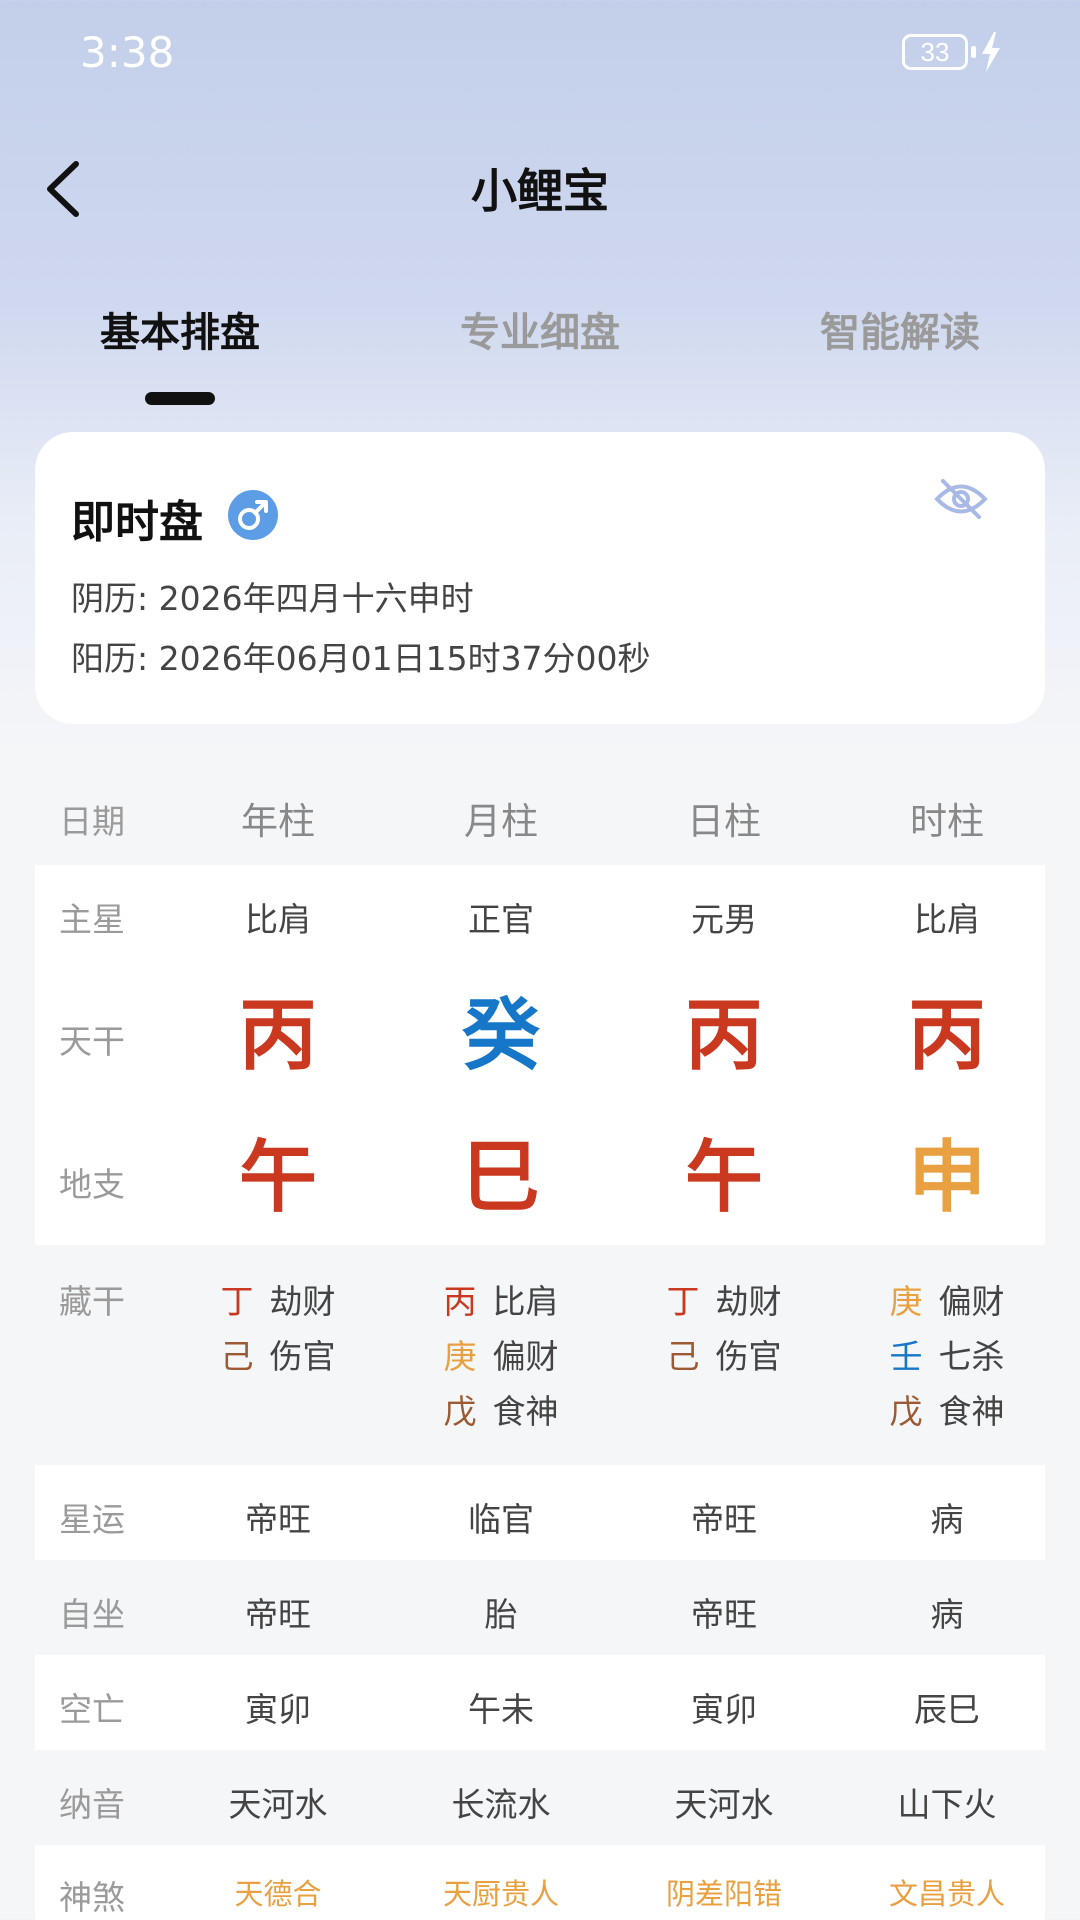 This screenshot has height=1920, width=1080. I want to click on hidden-stem: 壬, so click(906, 1356).